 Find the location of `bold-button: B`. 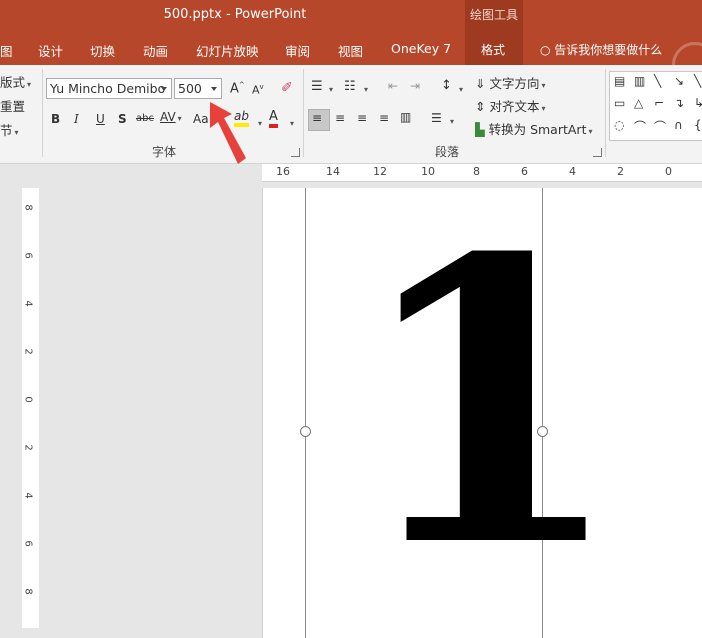

bold-button: B is located at coordinates (55, 119).